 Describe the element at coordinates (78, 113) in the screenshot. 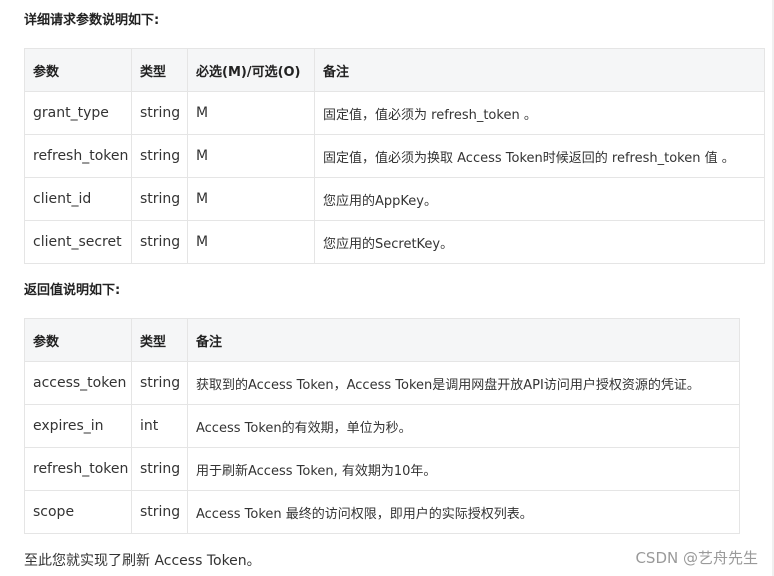

I see `param-name: grant_type` at that location.